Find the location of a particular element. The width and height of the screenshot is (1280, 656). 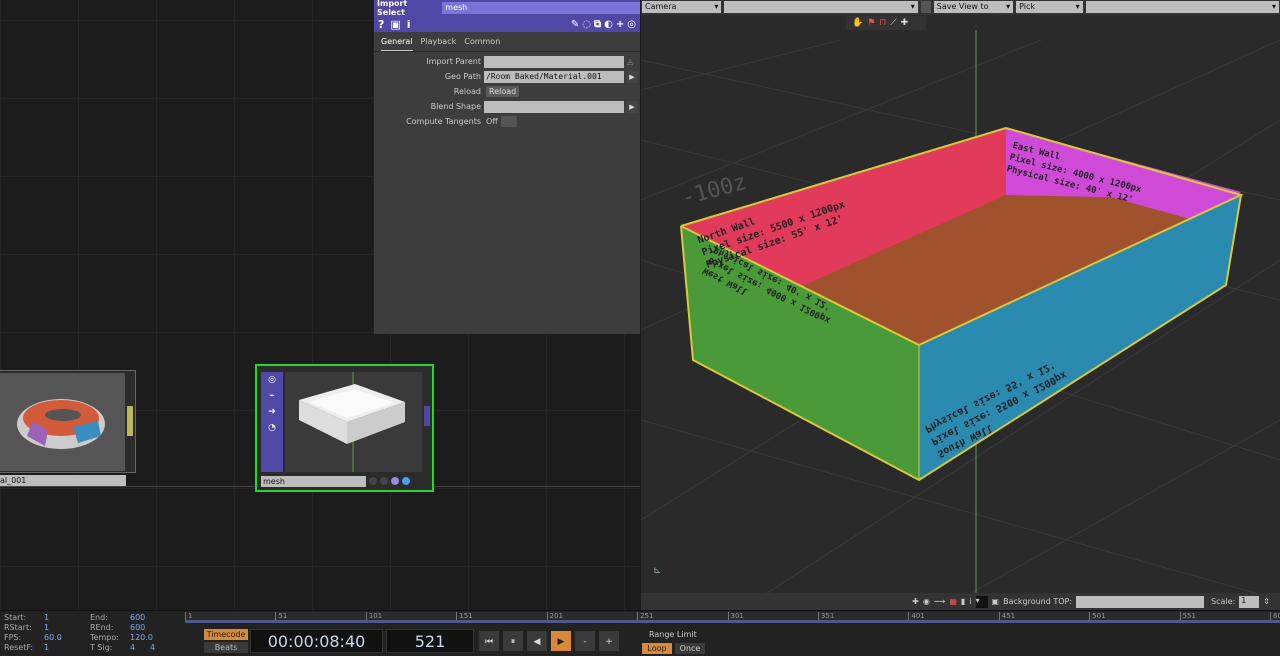

edit-icon: ✎ is located at coordinates (575, 24).